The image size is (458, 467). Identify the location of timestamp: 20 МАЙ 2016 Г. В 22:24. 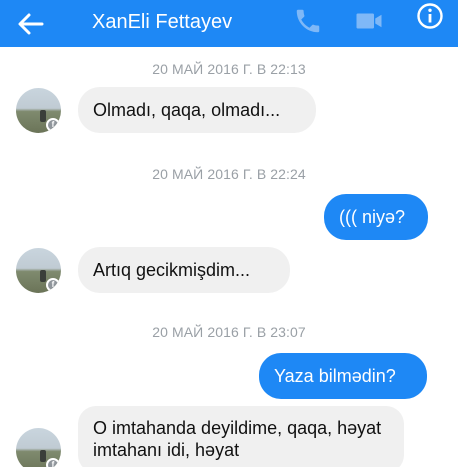
(229, 174).